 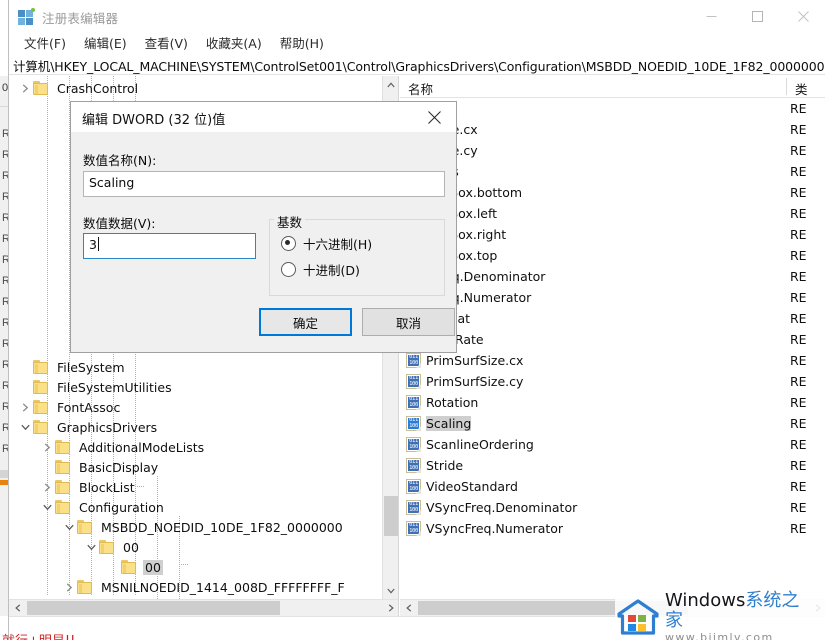 What do you see at coordinates (420, 88) in the screenshot?
I see `column-header-name: 名称` at bounding box center [420, 88].